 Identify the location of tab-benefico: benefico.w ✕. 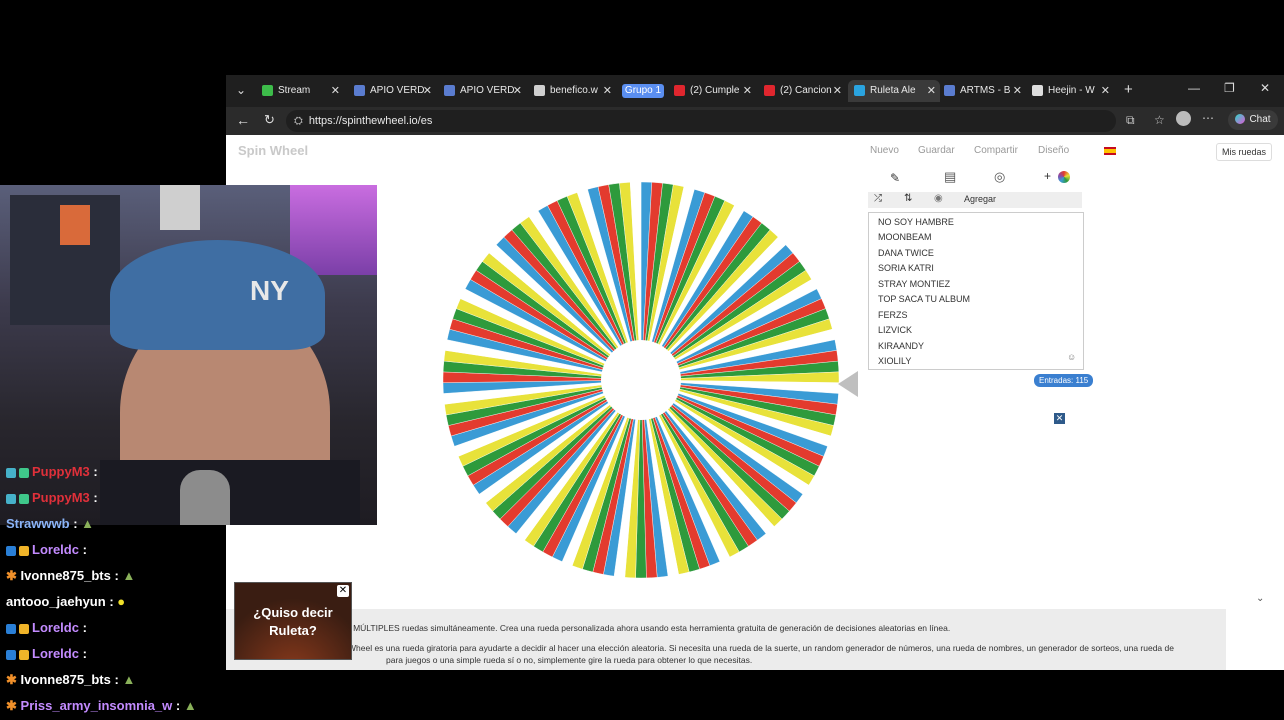
(573, 91).